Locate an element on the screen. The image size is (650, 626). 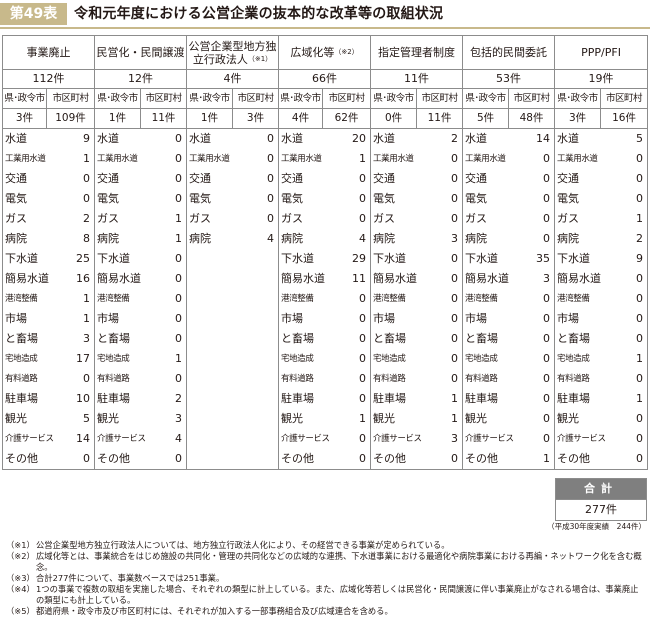
column-header: 公営企業型地方独立行政法人（※1） is located at coordinates (232, 52).